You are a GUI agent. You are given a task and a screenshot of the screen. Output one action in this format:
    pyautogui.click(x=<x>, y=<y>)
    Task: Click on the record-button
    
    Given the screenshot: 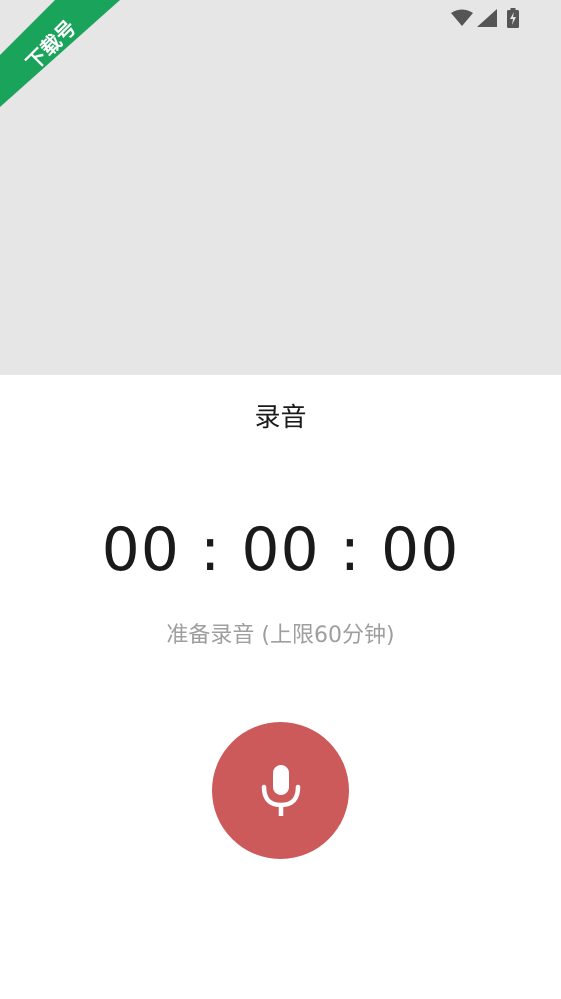 What is the action you would take?
    pyautogui.click(x=280, y=790)
    